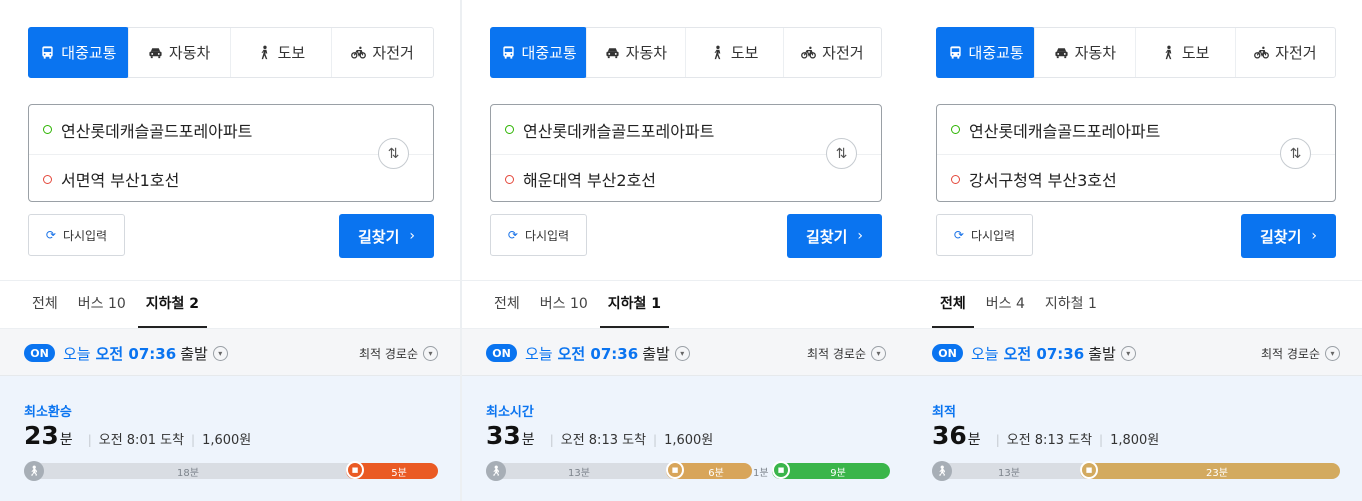 The image size is (1362, 501). What do you see at coordinates (717, 52) in the screenshot?
I see `walk-icon` at bounding box center [717, 52].